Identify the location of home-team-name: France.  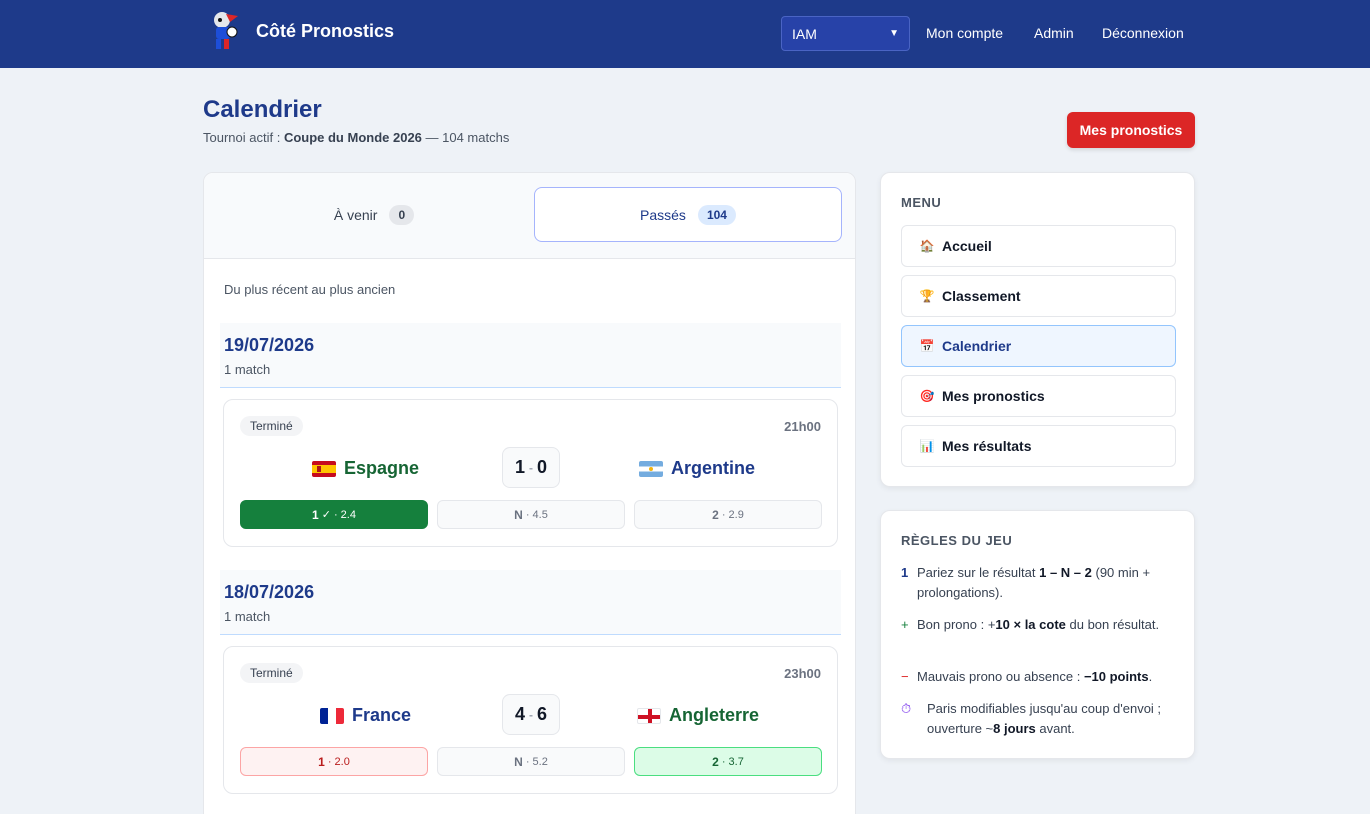
(382, 715).